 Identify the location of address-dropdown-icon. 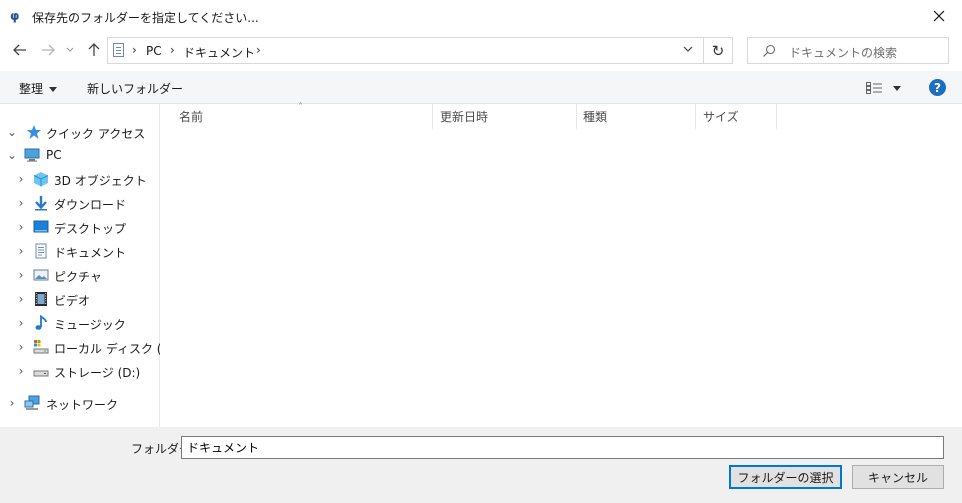
(688, 49).